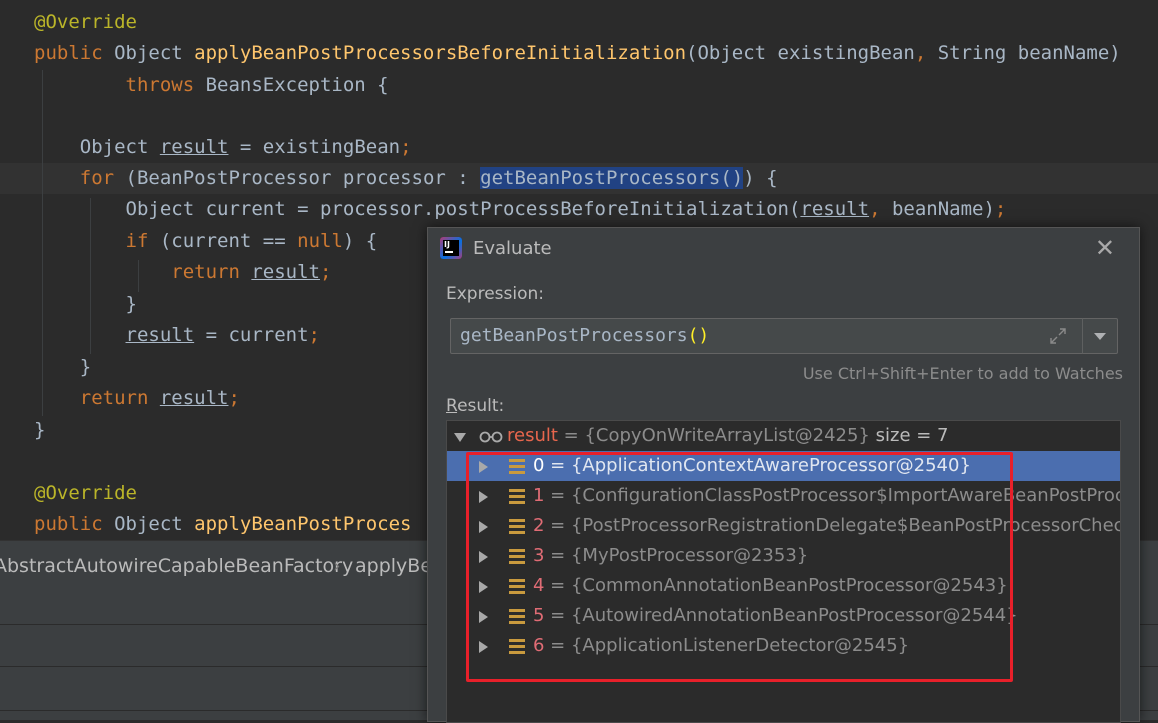 The height and width of the screenshot is (723, 1158). I want to click on code-token: (BeanPostProcessor processor :, so click(303, 178).